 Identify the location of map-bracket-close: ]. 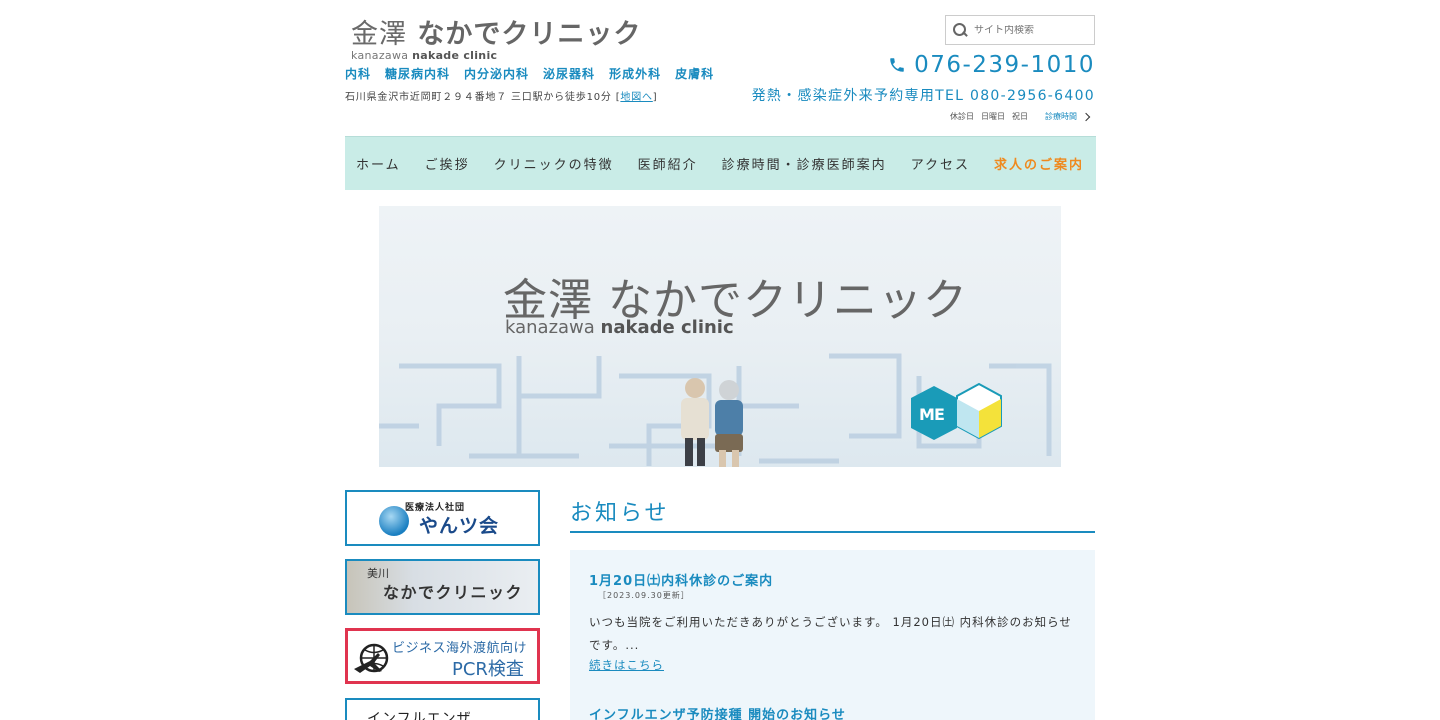
(655, 97).